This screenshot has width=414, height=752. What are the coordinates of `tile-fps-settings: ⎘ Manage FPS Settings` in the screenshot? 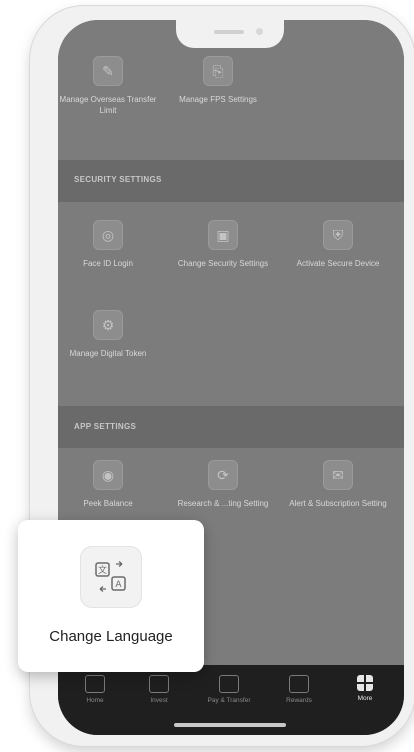 It's located at (218, 80).